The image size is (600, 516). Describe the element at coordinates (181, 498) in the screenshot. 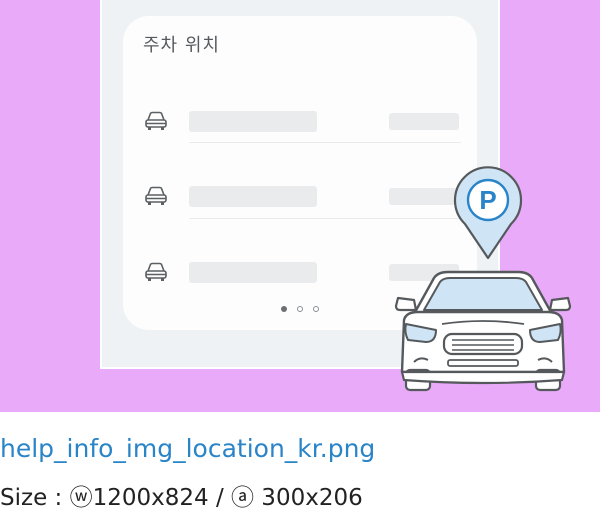

I see `size-label: Size : ⓦ1200x824 / ⓐ 300x206` at that location.